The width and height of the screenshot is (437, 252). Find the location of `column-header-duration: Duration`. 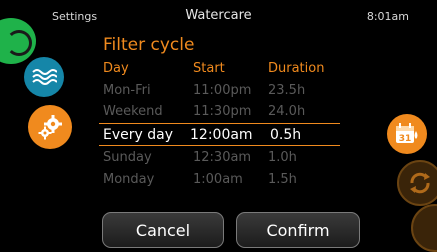

column-header-duration: Duration is located at coordinates (296, 68).